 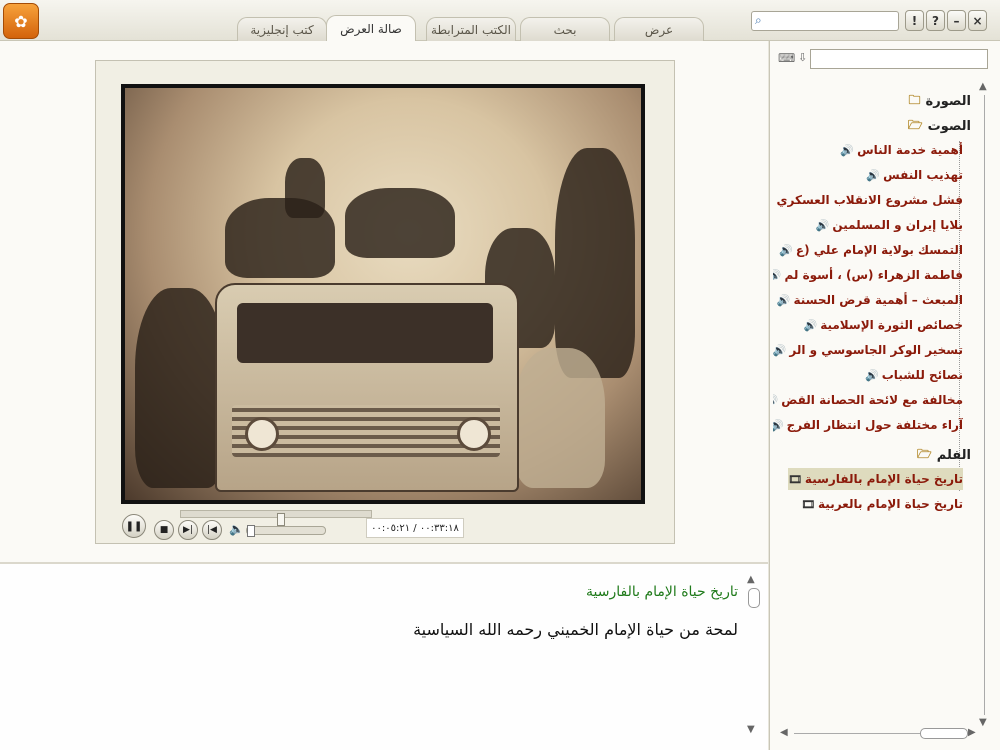 I want to click on seek-bar, so click(x=276, y=518).